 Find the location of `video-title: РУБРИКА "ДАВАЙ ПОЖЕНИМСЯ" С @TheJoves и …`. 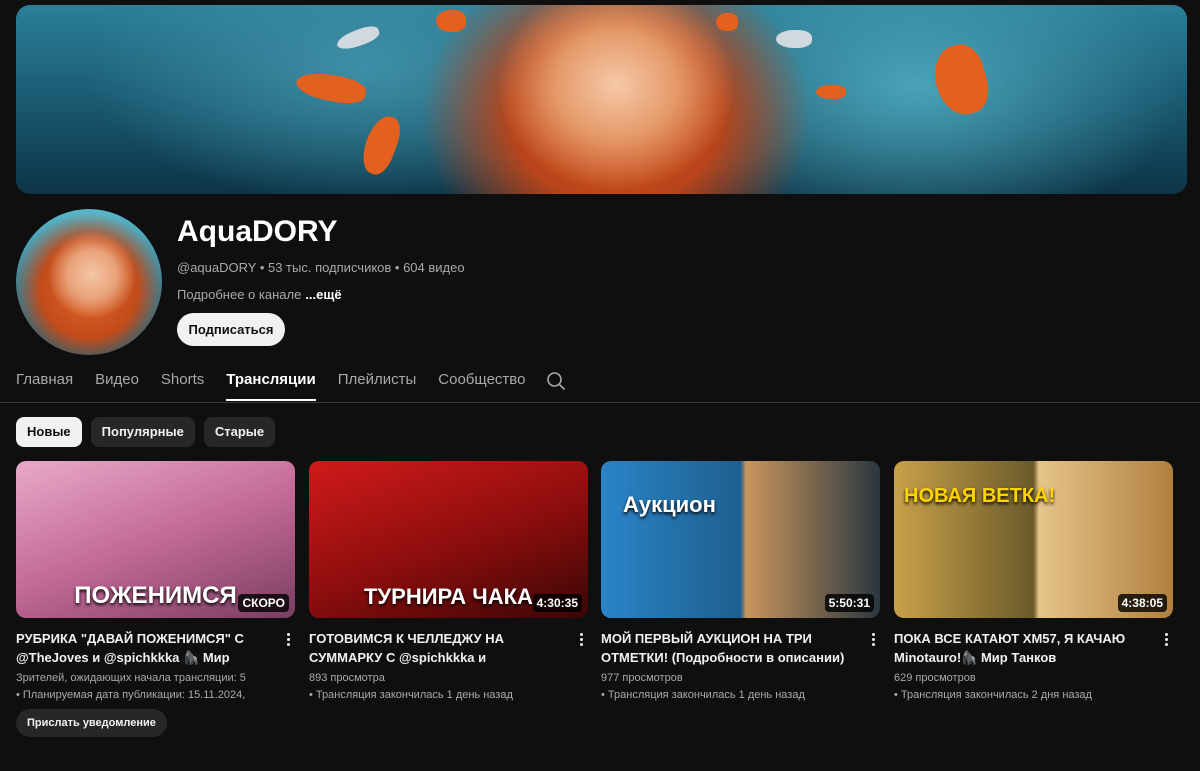

video-title: РУБРИКА "ДАВАЙ ПОЖЕНИМСЯ" С @TheJoves и … is located at coordinates (143, 648).